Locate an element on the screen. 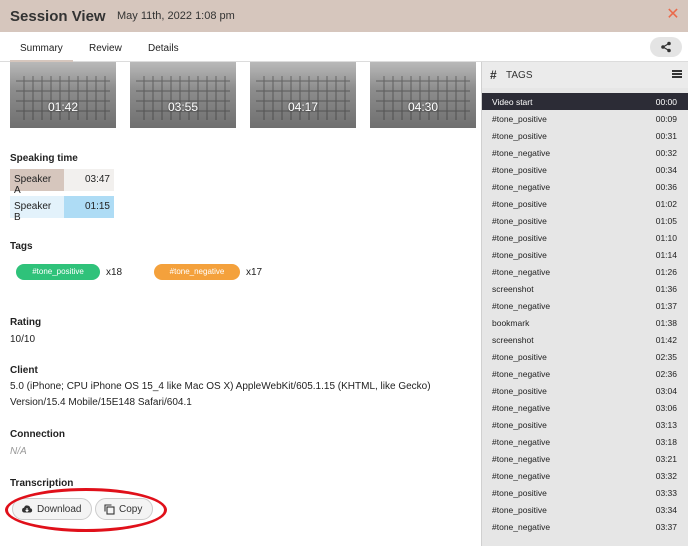 Image resolution: width=688 pixels, height=546 pixels. tag-list-item: #tone_negative 02:36 is located at coordinates (585, 373).